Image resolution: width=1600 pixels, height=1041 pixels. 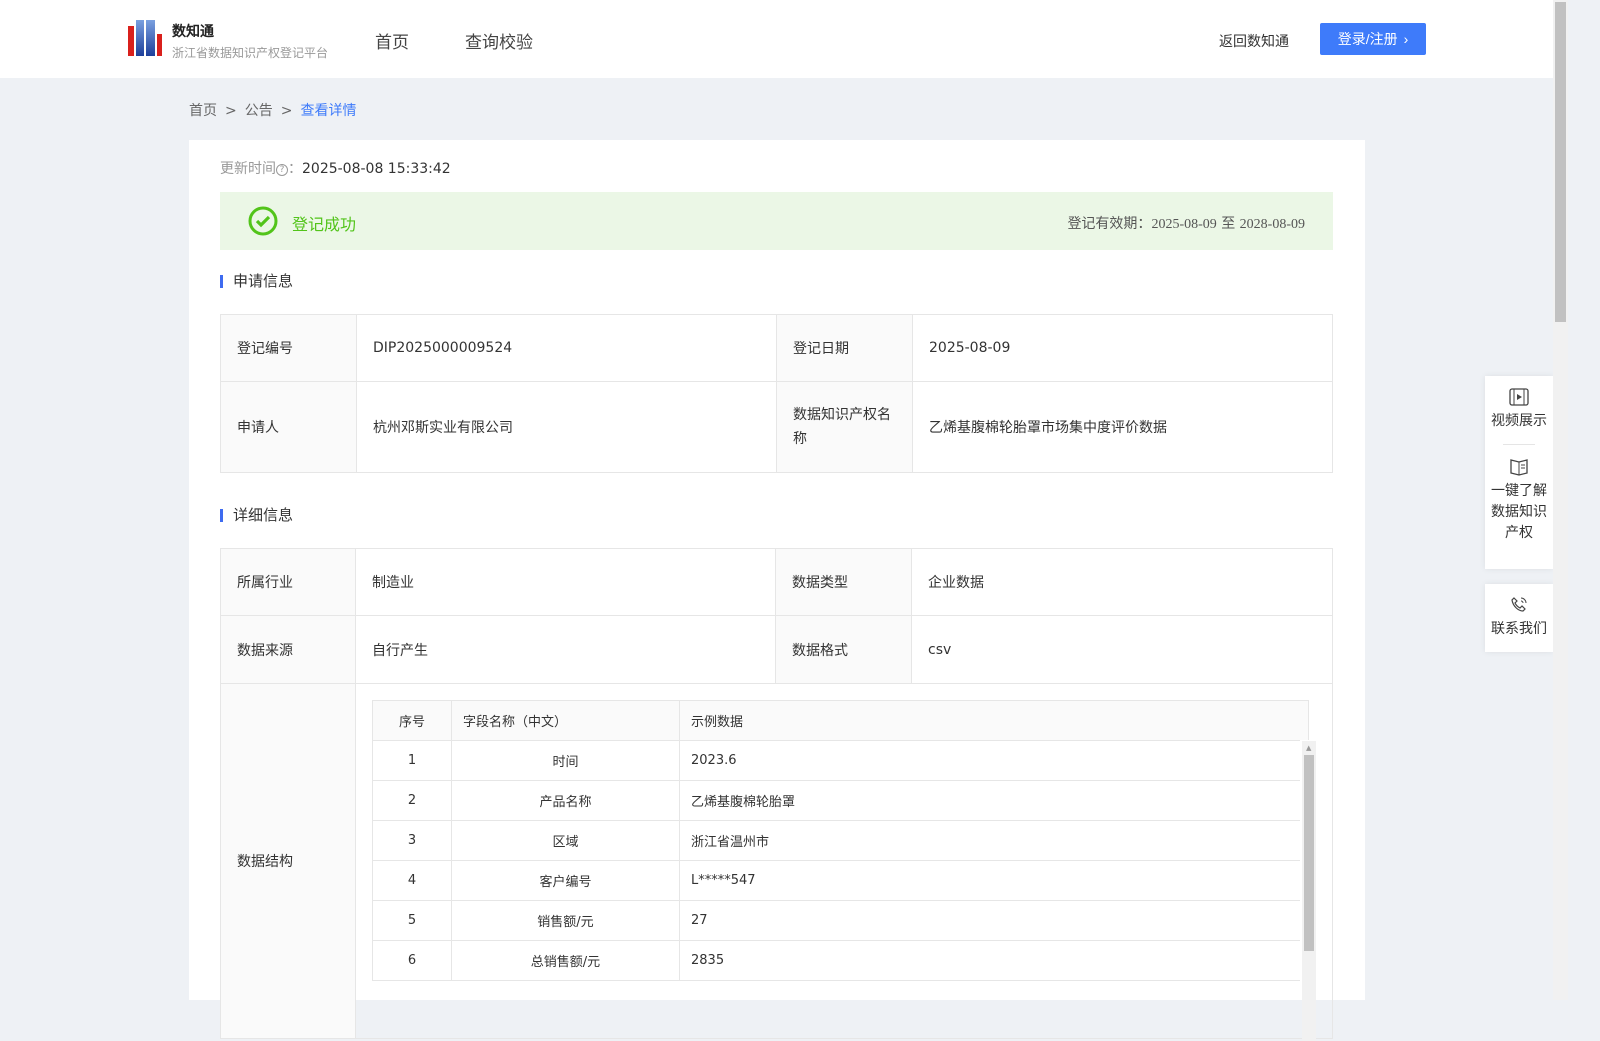 I want to click on table-row: 登记编号 DIP2025000009524 登记日期 2025-08-09, so click(x=776, y=348).